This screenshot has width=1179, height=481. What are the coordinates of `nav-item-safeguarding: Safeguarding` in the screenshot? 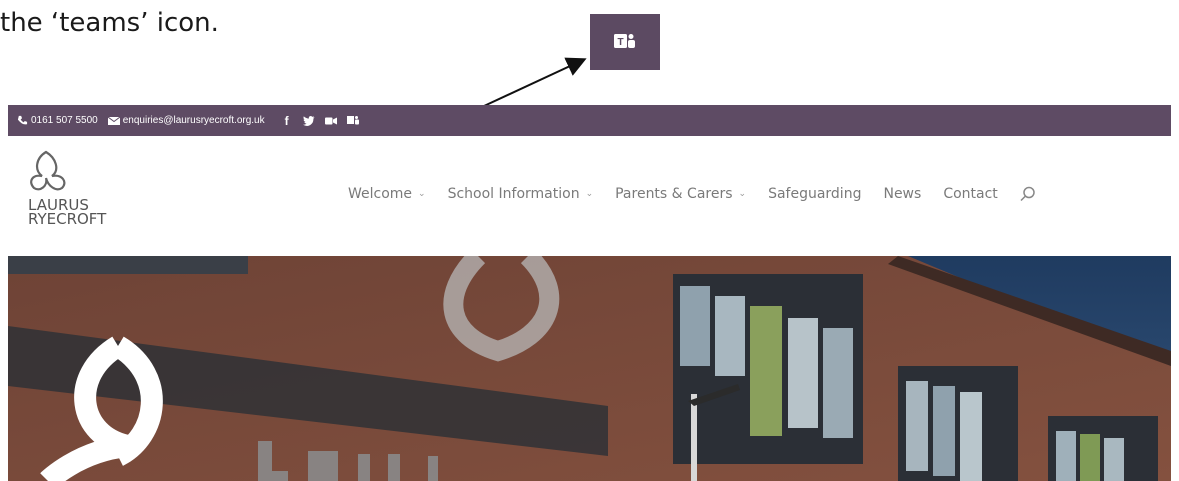 It's located at (814, 194).